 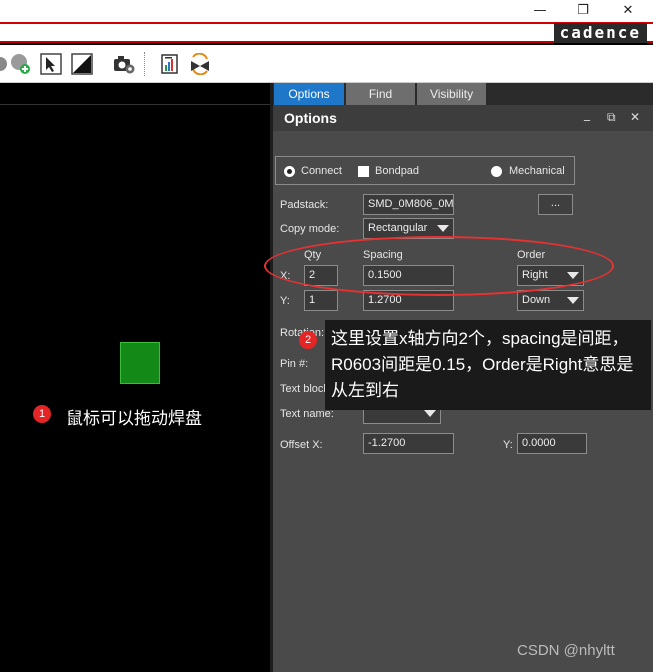 I want to click on copy-mode-label: Copy mode:, so click(x=310, y=229).